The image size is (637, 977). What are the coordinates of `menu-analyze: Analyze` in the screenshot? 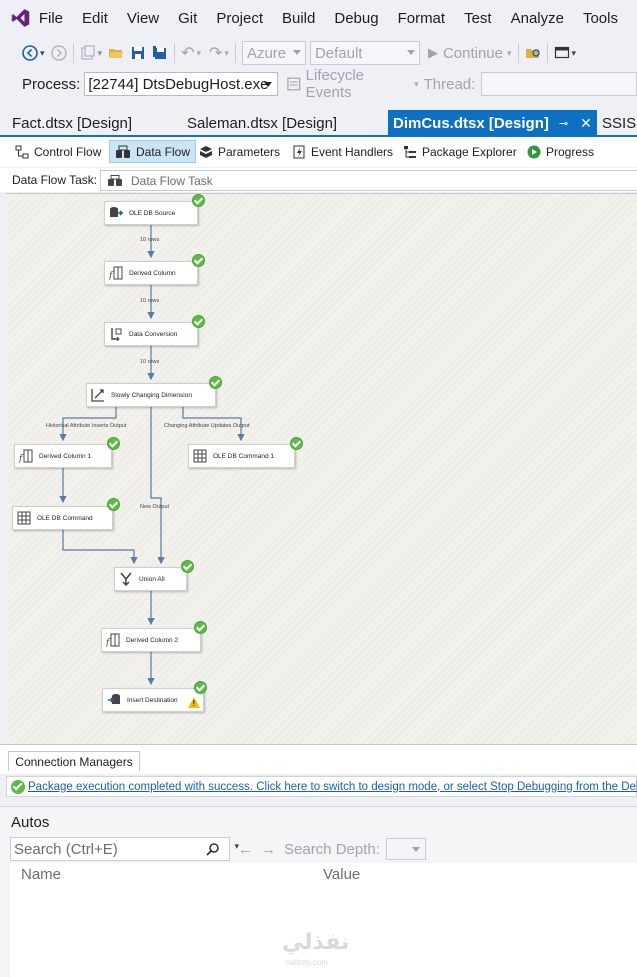 It's located at (537, 18).